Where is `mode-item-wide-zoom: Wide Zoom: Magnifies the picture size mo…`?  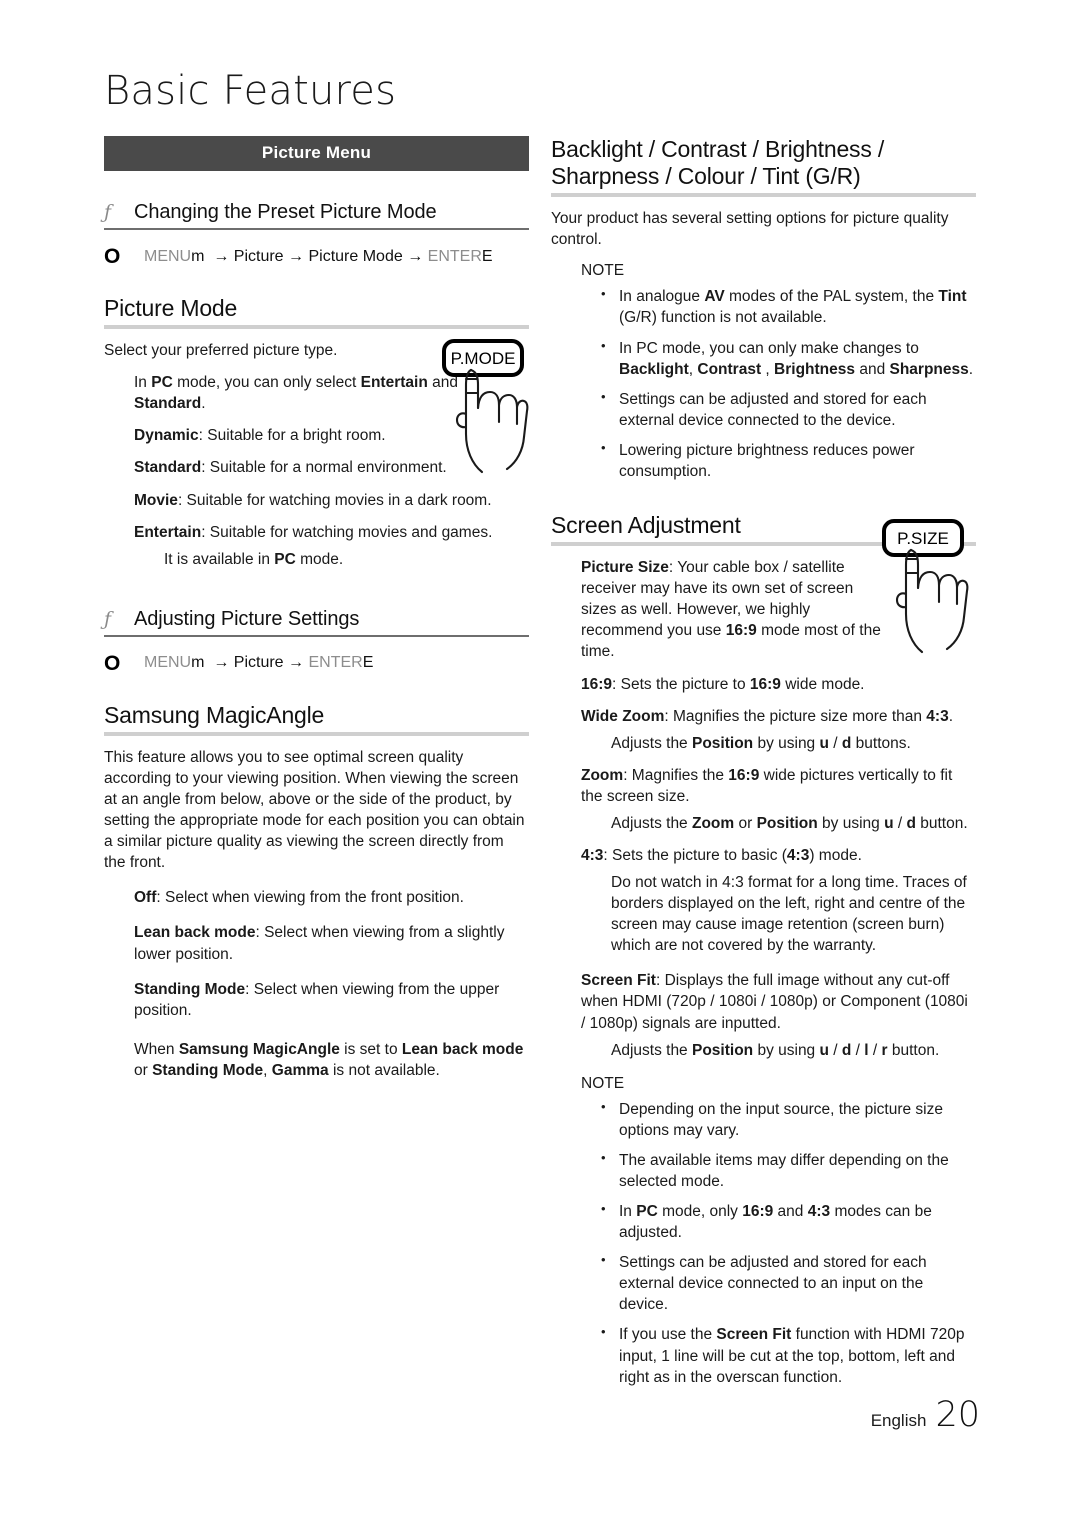
mode-item-wide-zoom: Wide Zoom: Magnifies the picture size mo… is located at coordinates (778, 716).